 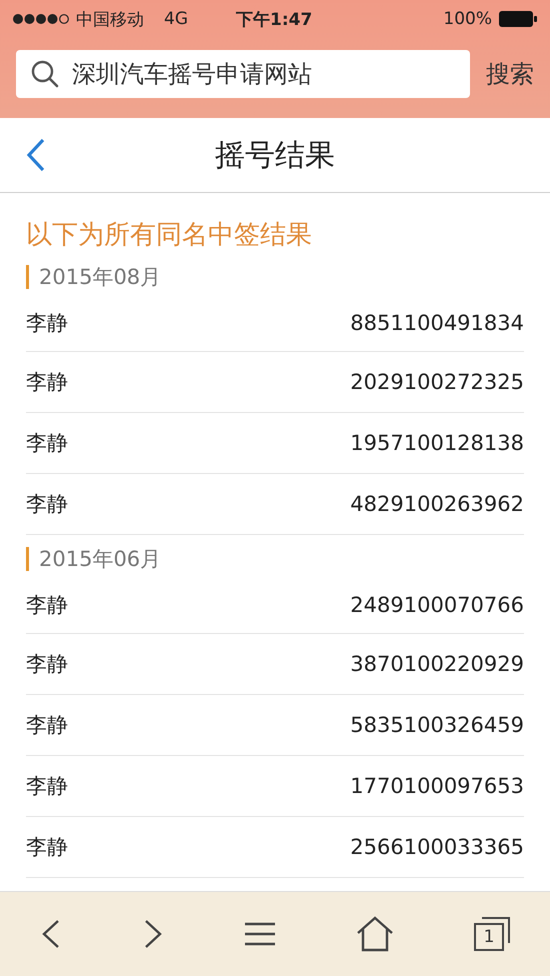 I want to click on results-heading: 以下为所有同名中签结果, so click(x=169, y=235).